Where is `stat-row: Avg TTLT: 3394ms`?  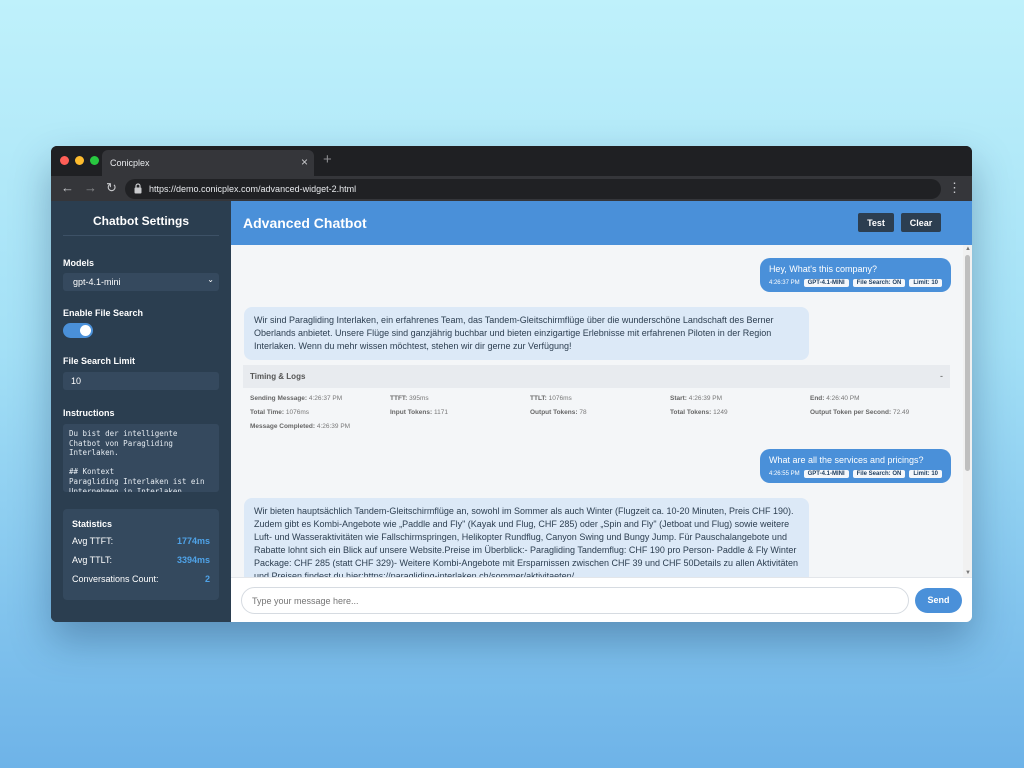
stat-row: Avg TTLT: 3394ms is located at coordinates (141, 564).